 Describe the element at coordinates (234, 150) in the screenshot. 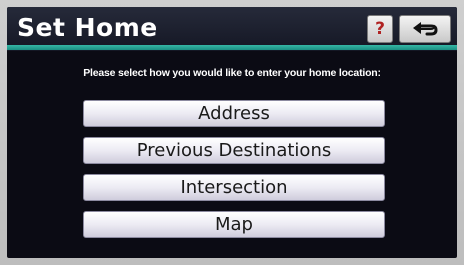

I see `previous-destinations-button: Previous Destinations` at that location.